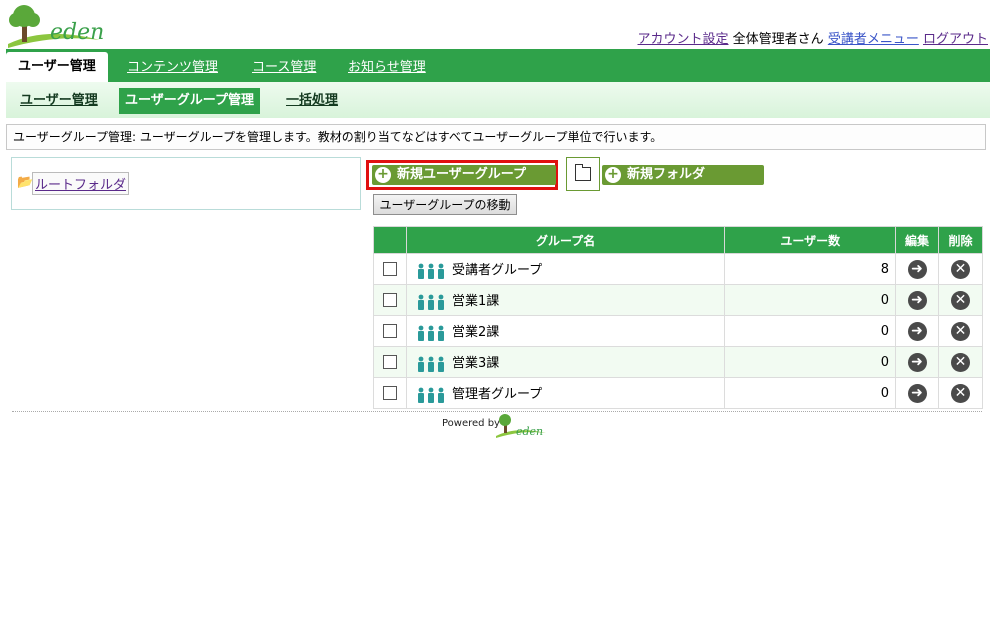 The image size is (994, 628). I want to click on tab-course-management: コース管理, so click(284, 68).